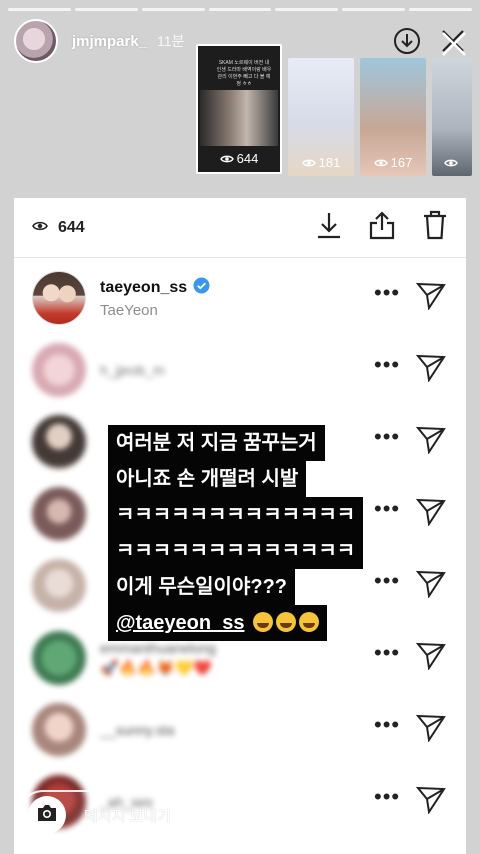 This screenshot has width=480, height=854. I want to click on viewer-row: __sunny.sta •••, so click(240, 730).